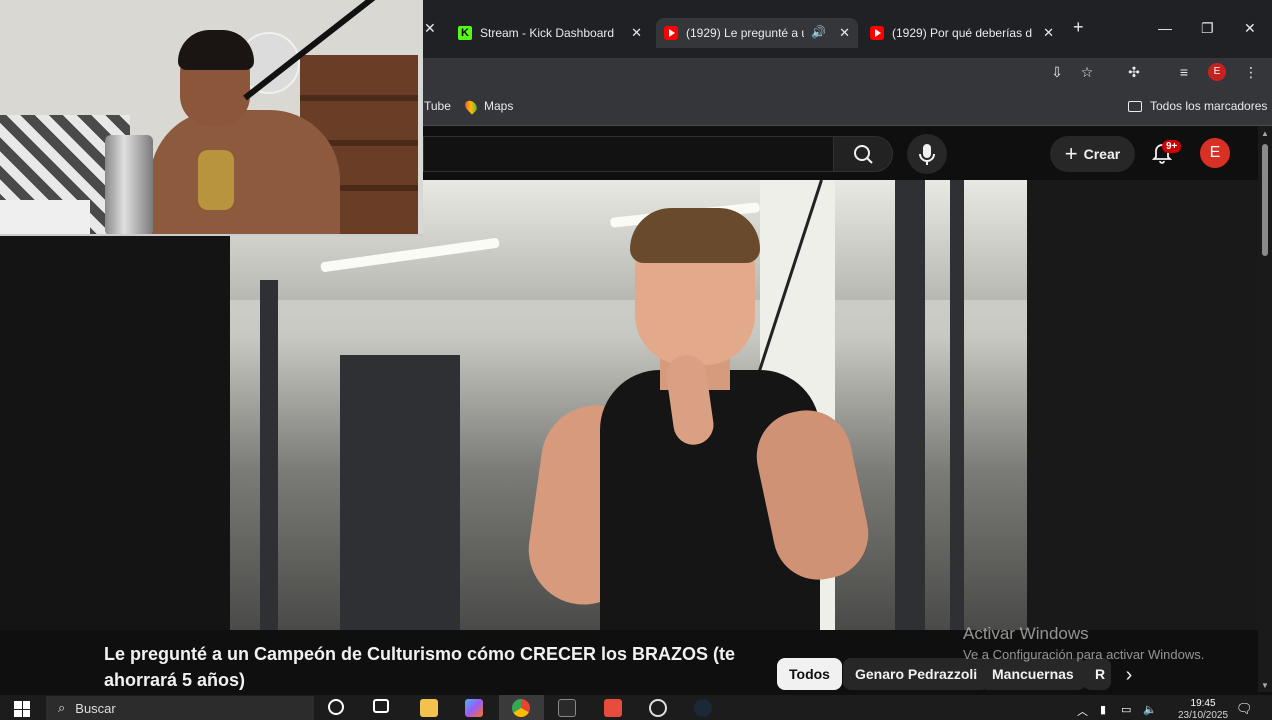  What do you see at coordinates (1203, 714) in the screenshot?
I see `clock-date: 23/10/2025` at bounding box center [1203, 714].